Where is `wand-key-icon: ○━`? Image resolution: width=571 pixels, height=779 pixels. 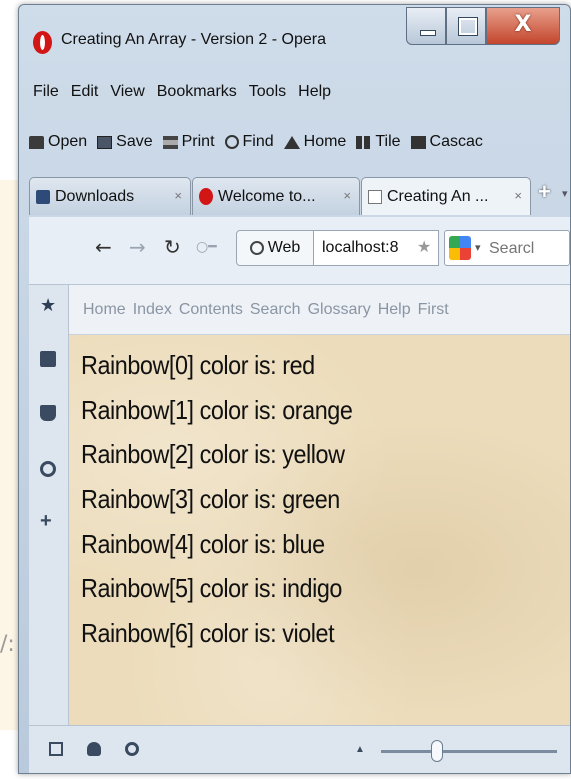 wand-key-icon: ○━ is located at coordinates (206, 247).